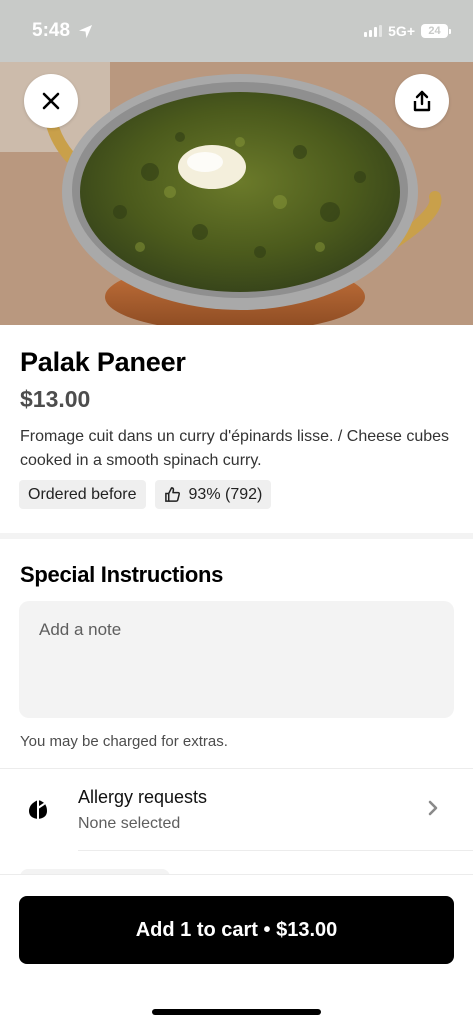 This screenshot has width=473, height=1024. I want to click on divider, so click(275, 850).